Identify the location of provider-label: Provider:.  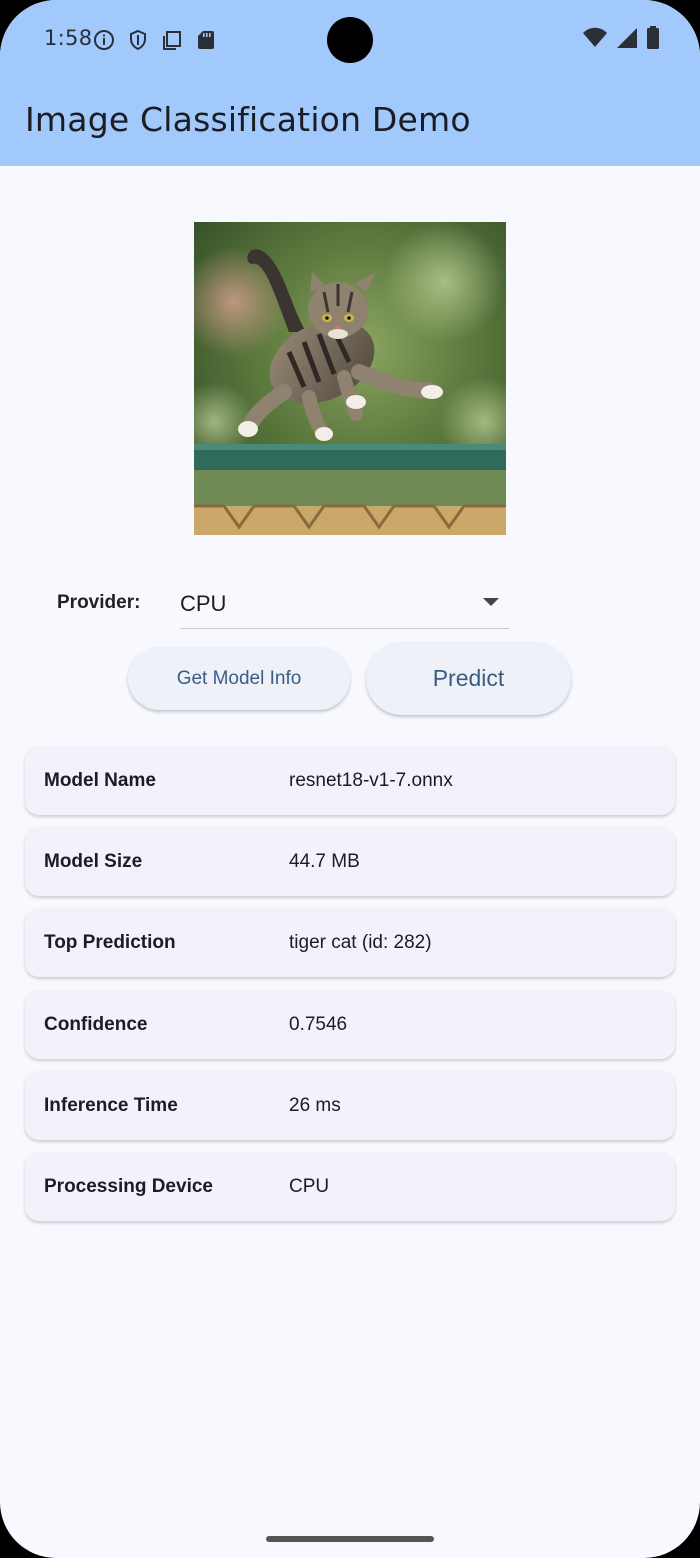
(99, 602).